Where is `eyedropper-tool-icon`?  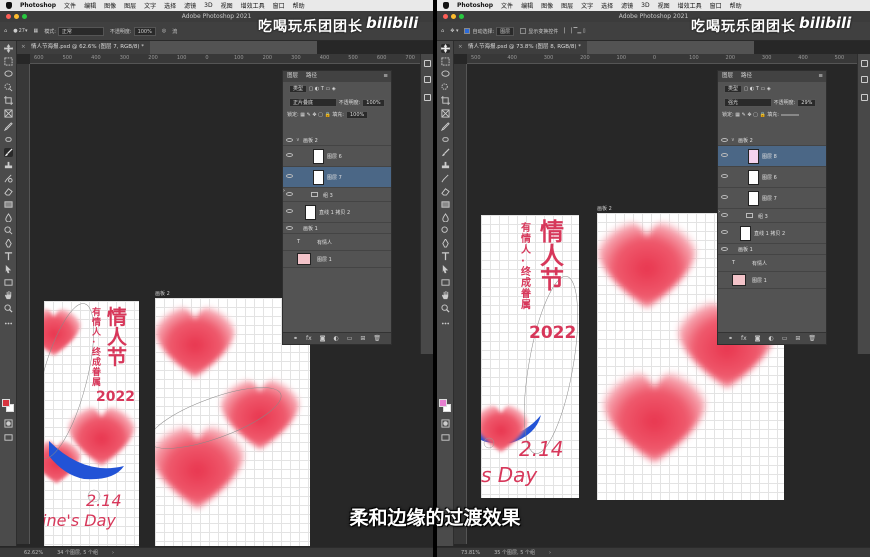 eyedropper-tool-icon is located at coordinates (8, 127).